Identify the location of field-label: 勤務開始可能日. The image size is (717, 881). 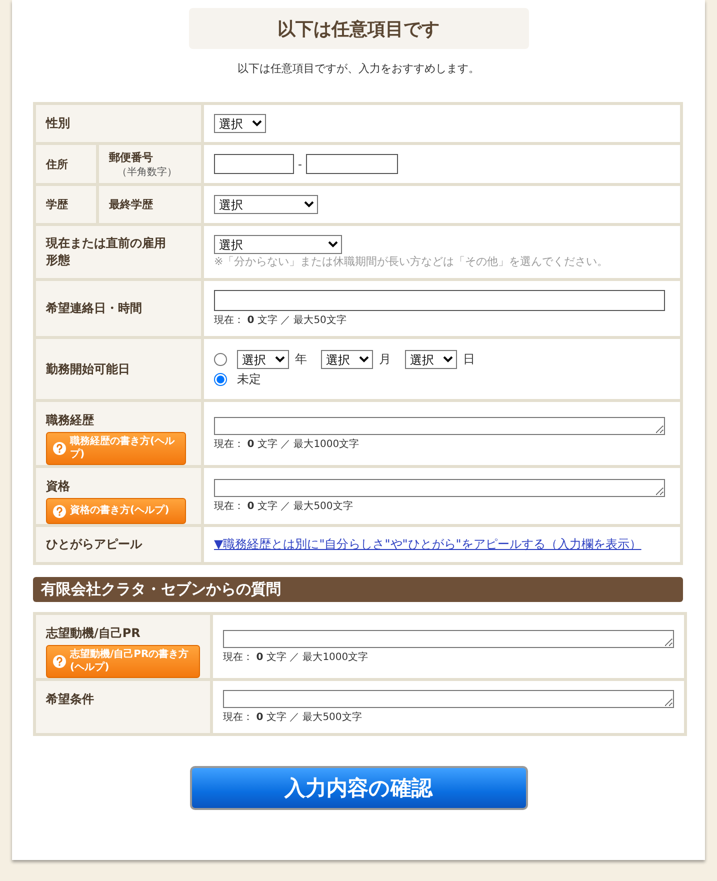
(88, 369).